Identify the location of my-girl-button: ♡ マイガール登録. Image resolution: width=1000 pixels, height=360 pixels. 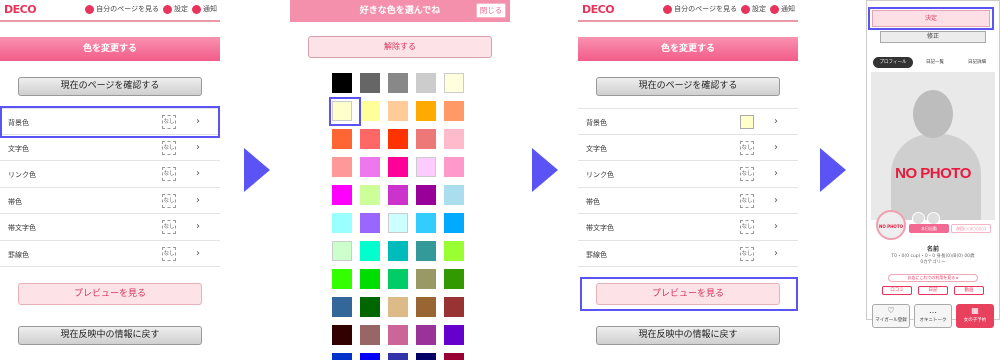
(891, 316).